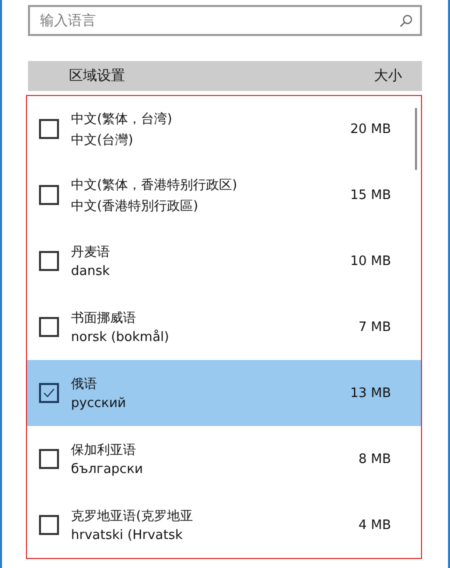 The height and width of the screenshot is (568, 450). Describe the element at coordinates (388, 76) in the screenshot. I see `column-header: 大小` at that location.